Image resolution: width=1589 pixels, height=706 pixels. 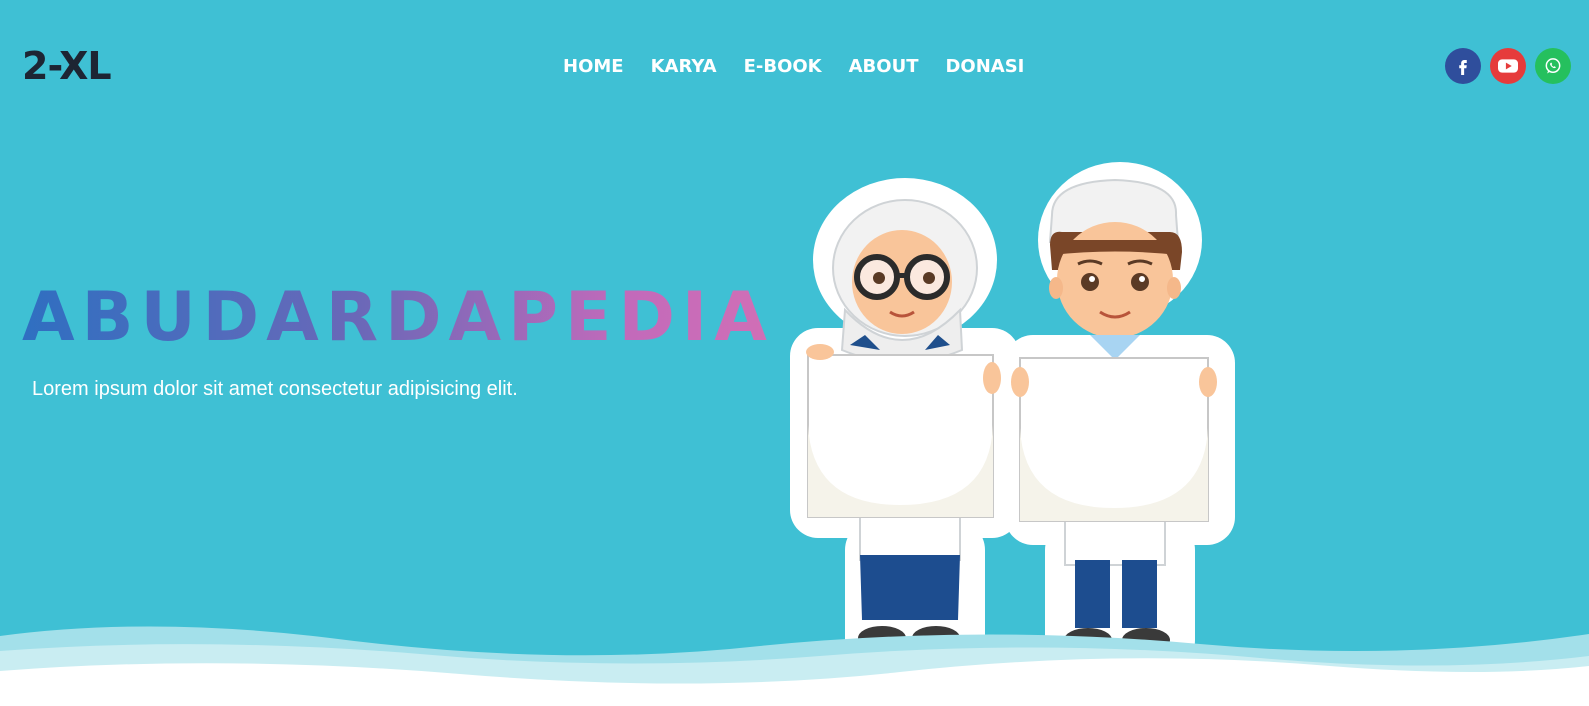 I want to click on brand-logo: 2-XL, so click(x=67, y=66).